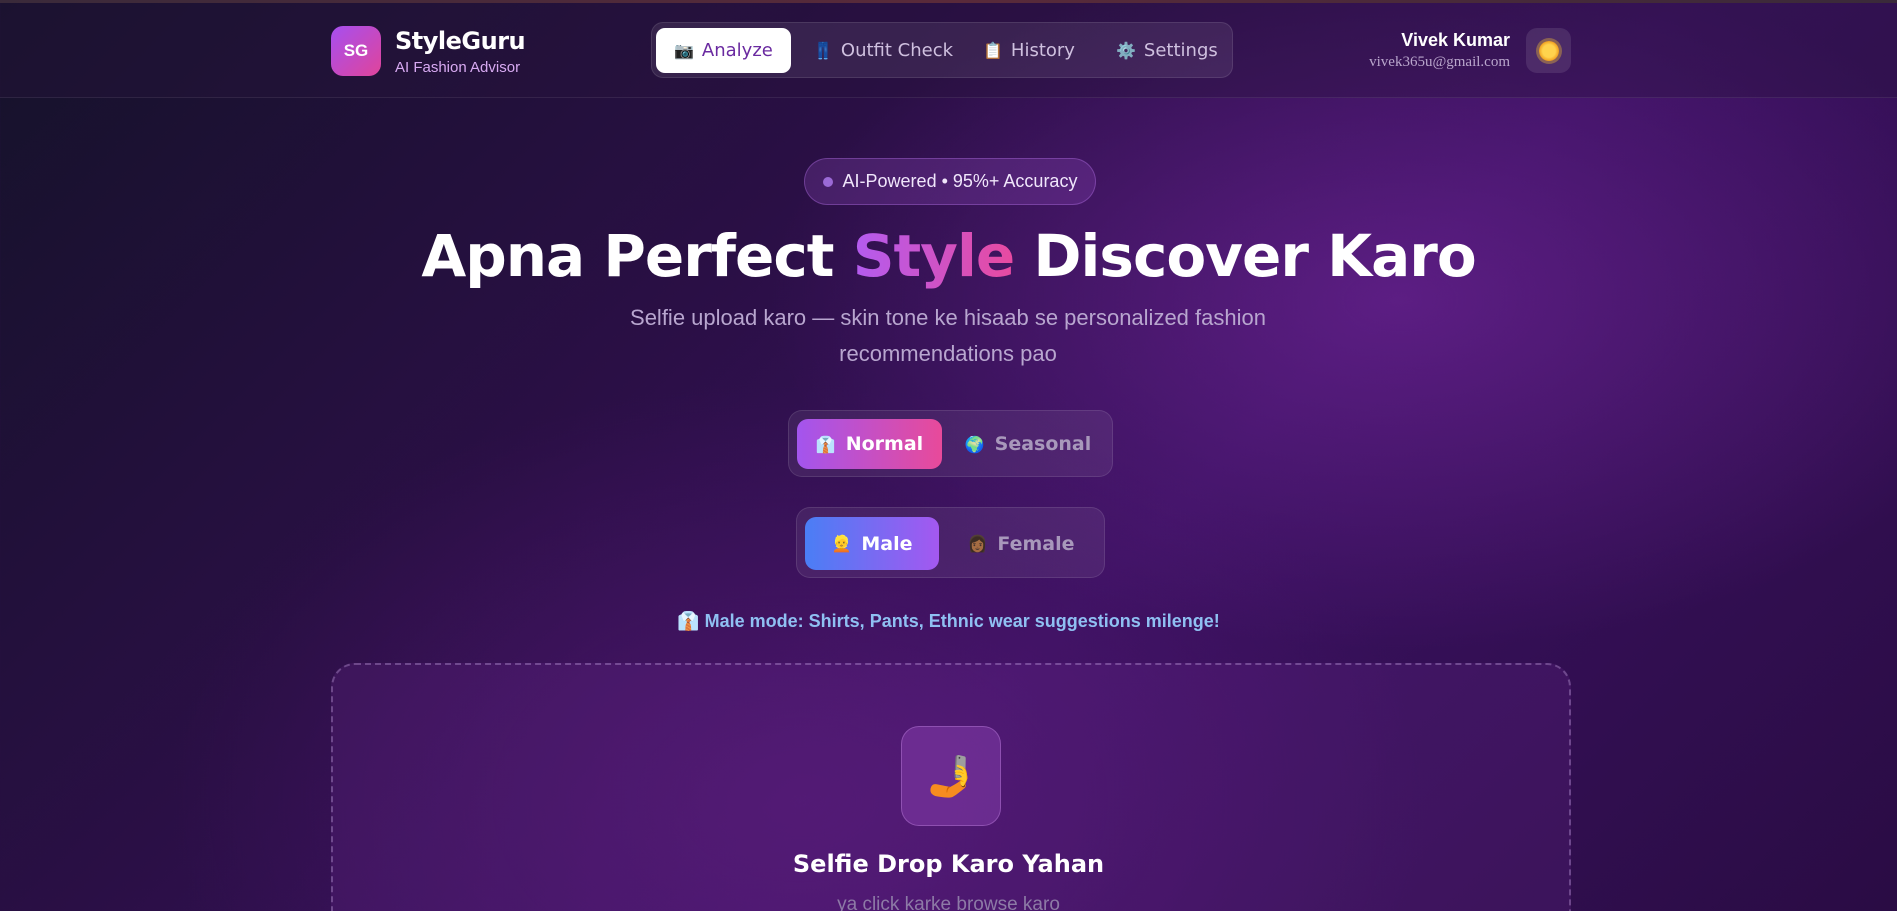 The height and width of the screenshot is (911, 1897). What do you see at coordinates (827, 181) in the screenshot?
I see `status-dot-icon` at bounding box center [827, 181].